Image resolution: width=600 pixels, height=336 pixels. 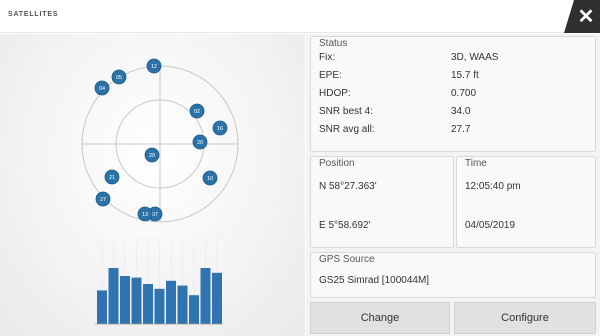 I want to click on satellite-id: 07, so click(x=155, y=215).